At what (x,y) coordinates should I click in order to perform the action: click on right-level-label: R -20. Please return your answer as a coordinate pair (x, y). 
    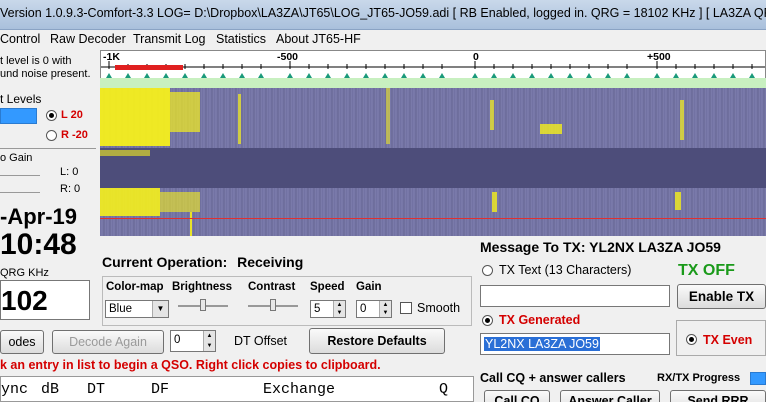
    Looking at the image, I should click on (74, 135).